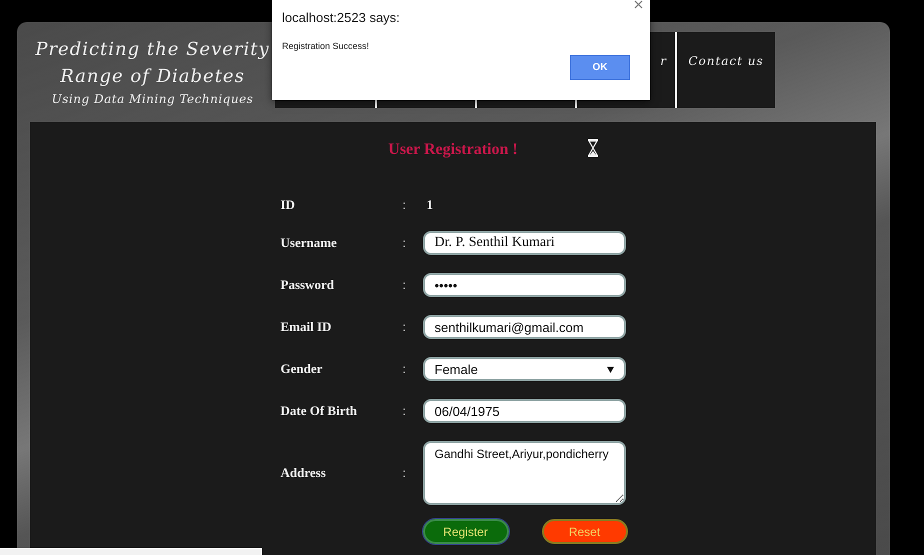 The width and height of the screenshot is (924, 555). Describe the element at coordinates (341, 17) in the screenshot. I see `dialog-title: localhost:2523 says:` at that location.